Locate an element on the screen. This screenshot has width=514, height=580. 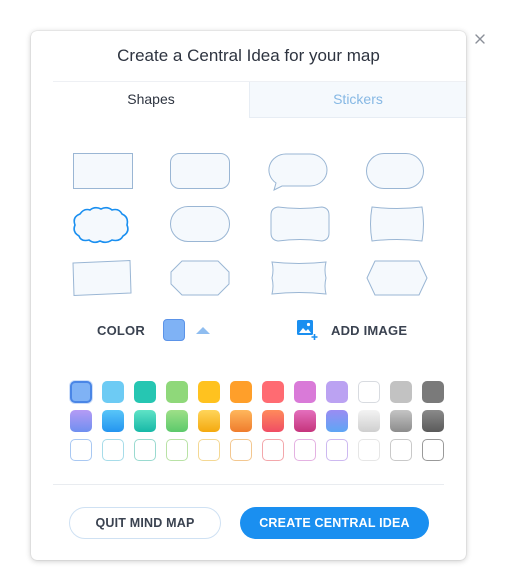
add-image-label: ADD IMAGE is located at coordinates (369, 330).